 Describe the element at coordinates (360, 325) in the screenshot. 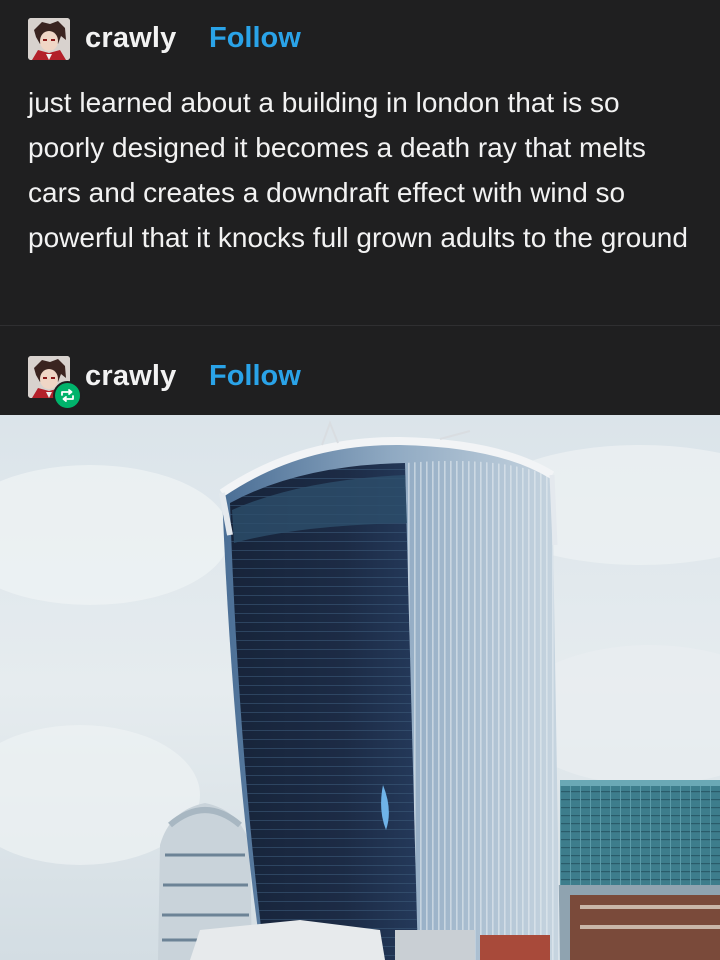

I see `post-divider` at that location.